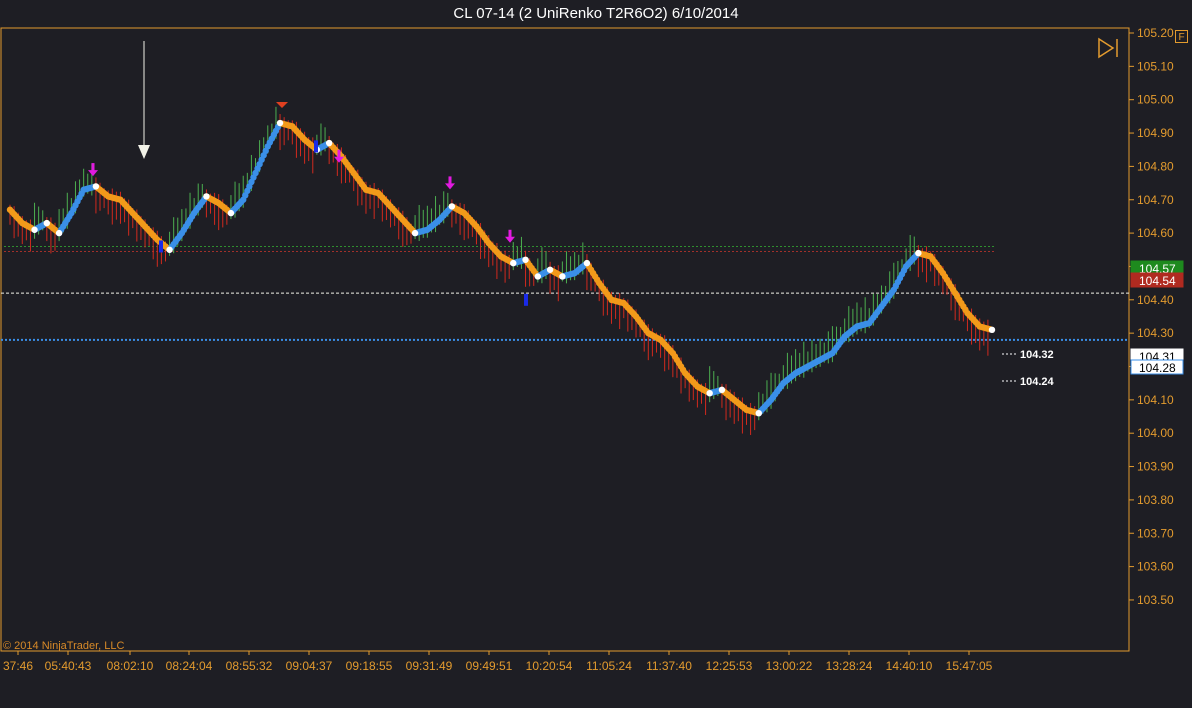 Image resolution: width=1192 pixels, height=708 pixels. I want to click on x-tick-label: 09:04:37, so click(309, 666).